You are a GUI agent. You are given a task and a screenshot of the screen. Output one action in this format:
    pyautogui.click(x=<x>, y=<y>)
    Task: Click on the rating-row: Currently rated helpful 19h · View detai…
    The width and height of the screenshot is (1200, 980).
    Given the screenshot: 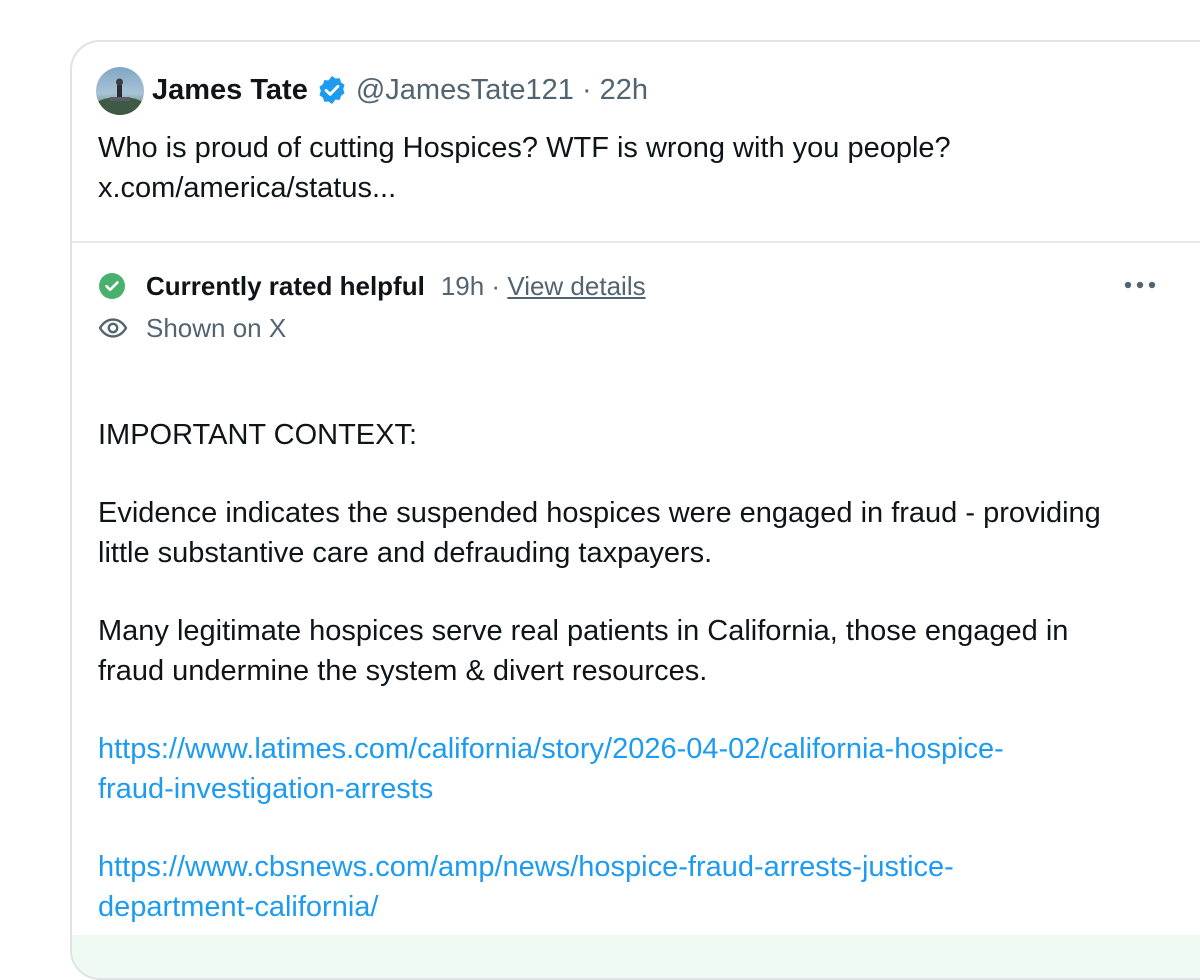 What is the action you would take?
    pyautogui.click(x=372, y=286)
    